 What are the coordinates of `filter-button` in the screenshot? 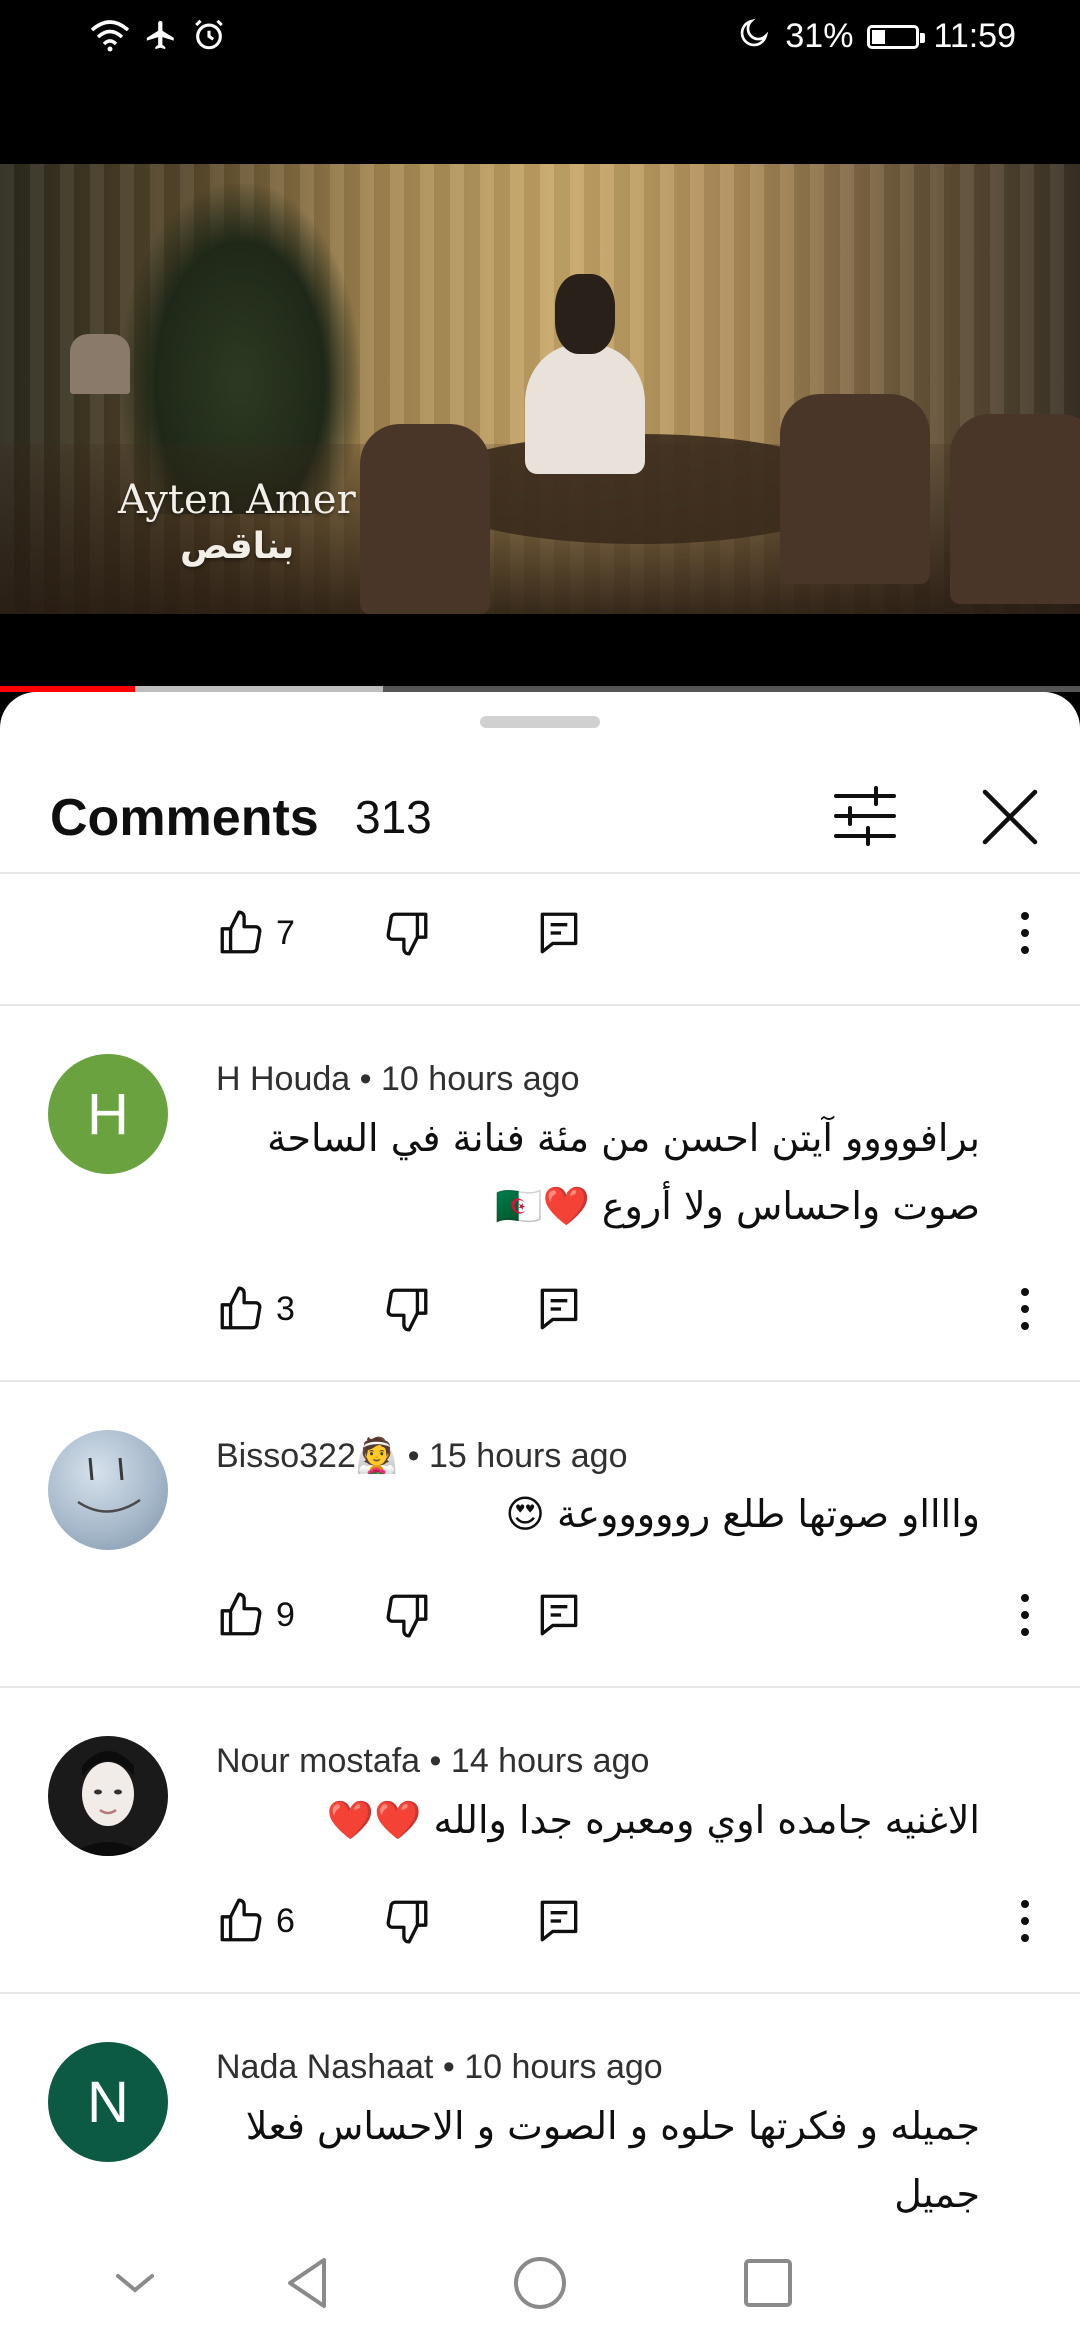 It's located at (865, 817).